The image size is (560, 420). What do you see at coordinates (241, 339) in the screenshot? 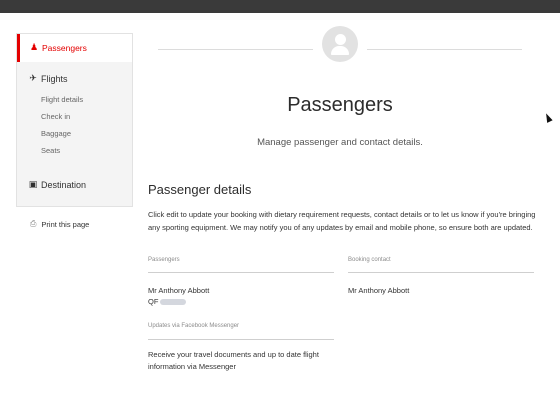
I see `messenger-divider` at bounding box center [241, 339].